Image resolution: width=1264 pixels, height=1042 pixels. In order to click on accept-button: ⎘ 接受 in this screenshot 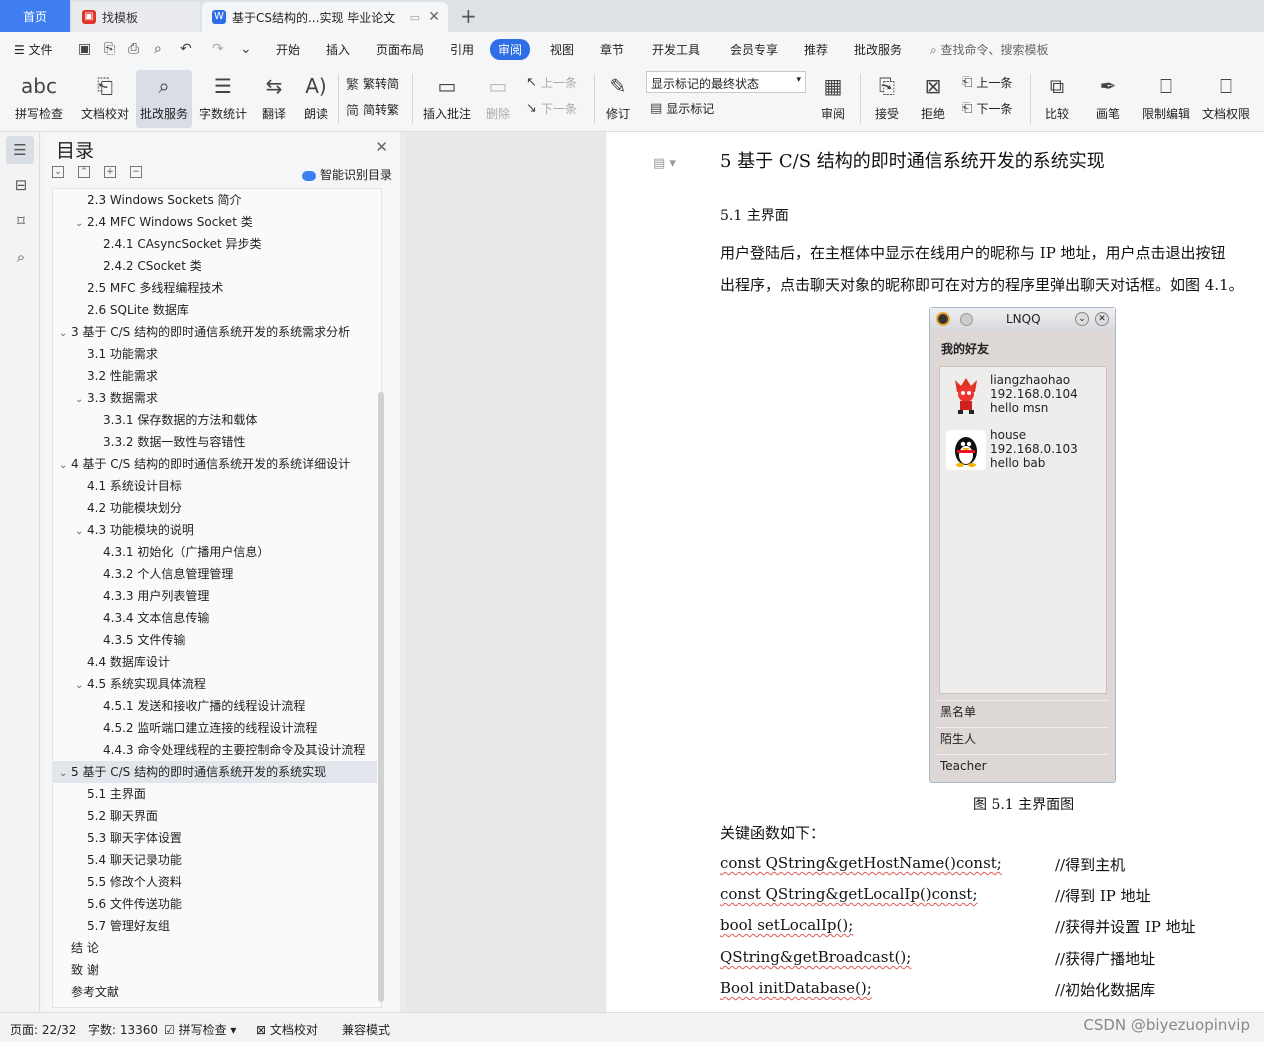, I will do `click(887, 99)`.